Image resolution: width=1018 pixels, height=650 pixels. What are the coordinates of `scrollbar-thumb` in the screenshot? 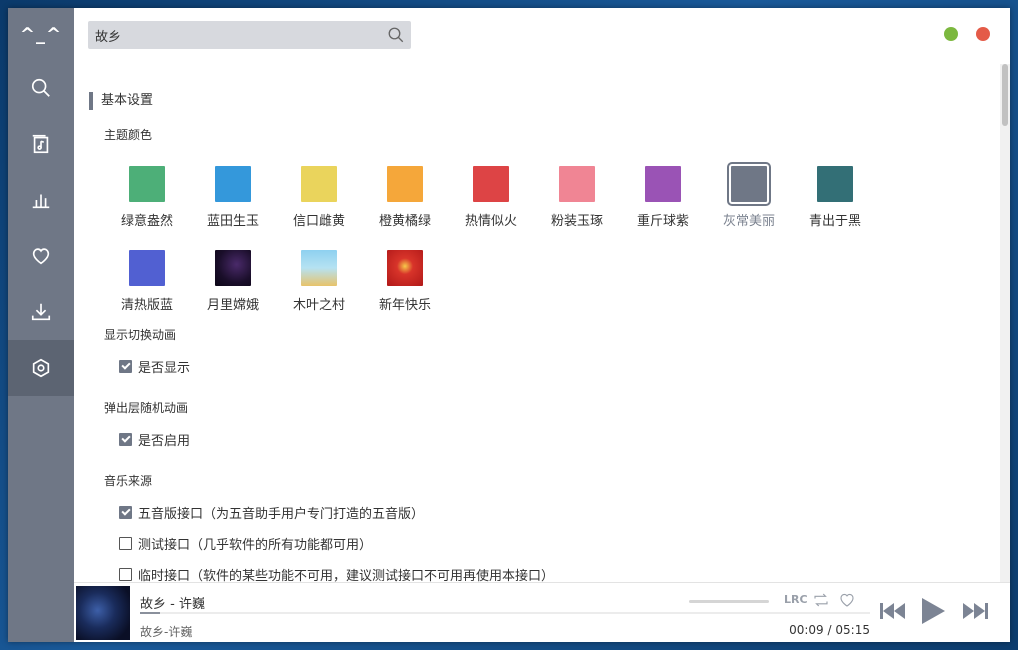 It's located at (1005, 95).